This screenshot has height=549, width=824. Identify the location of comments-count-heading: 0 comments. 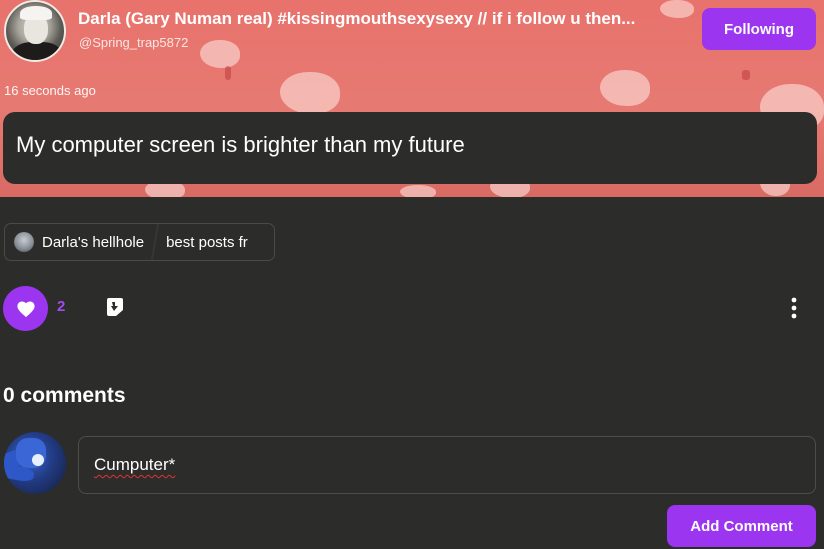
(64, 395).